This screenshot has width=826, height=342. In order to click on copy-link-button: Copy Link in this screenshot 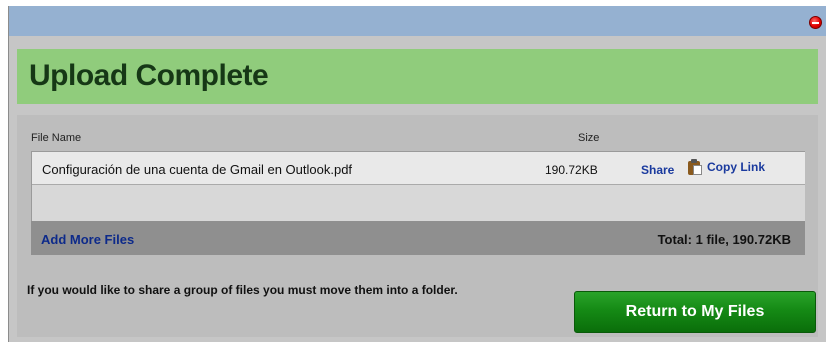, I will do `click(726, 167)`.